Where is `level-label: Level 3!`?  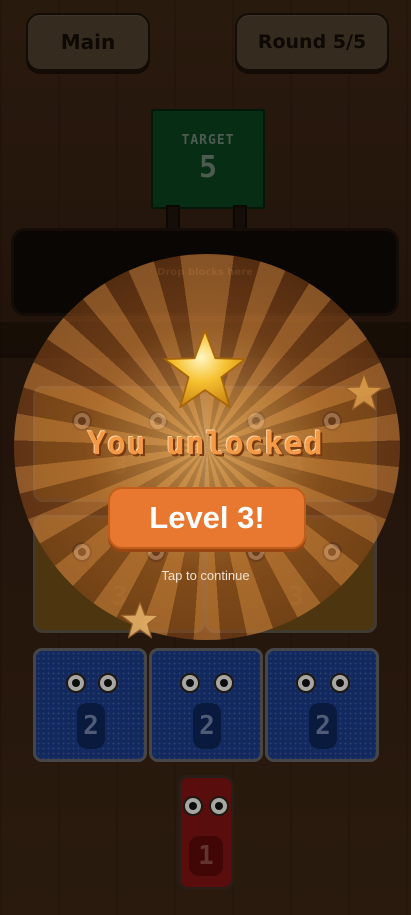 level-label: Level 3! is located at coordinates (207, 517).